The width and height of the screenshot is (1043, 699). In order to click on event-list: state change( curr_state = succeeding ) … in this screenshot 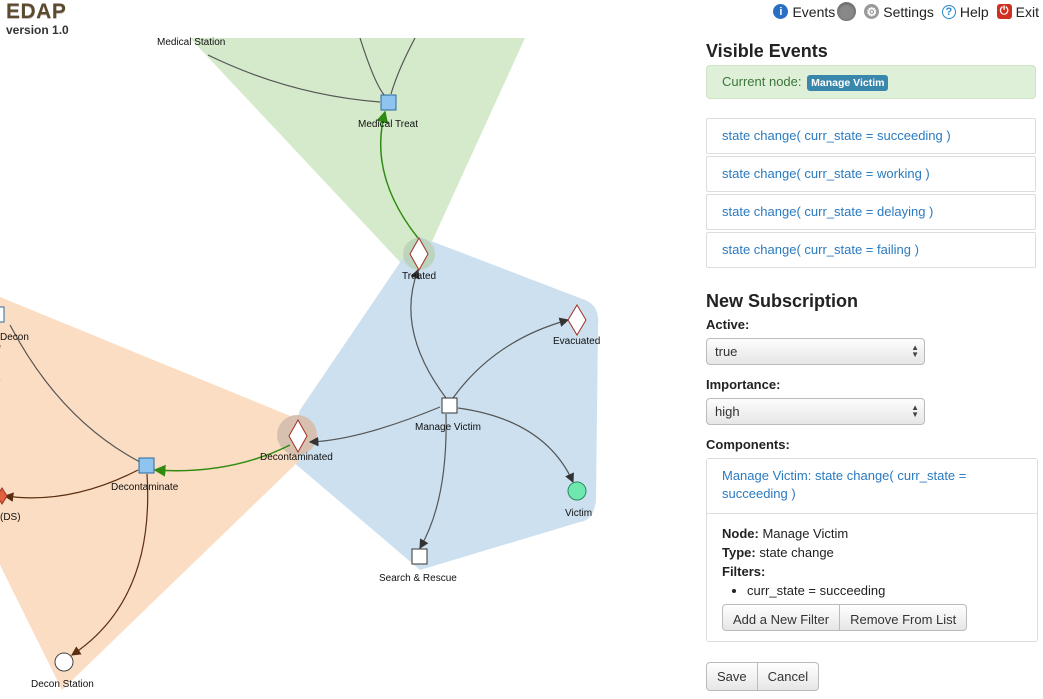, I will do `click(871, 193)`.